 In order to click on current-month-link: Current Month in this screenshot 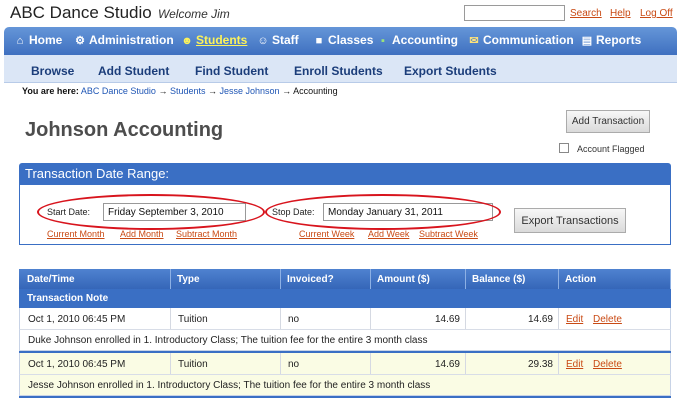, I will do `click(76, 234)`.